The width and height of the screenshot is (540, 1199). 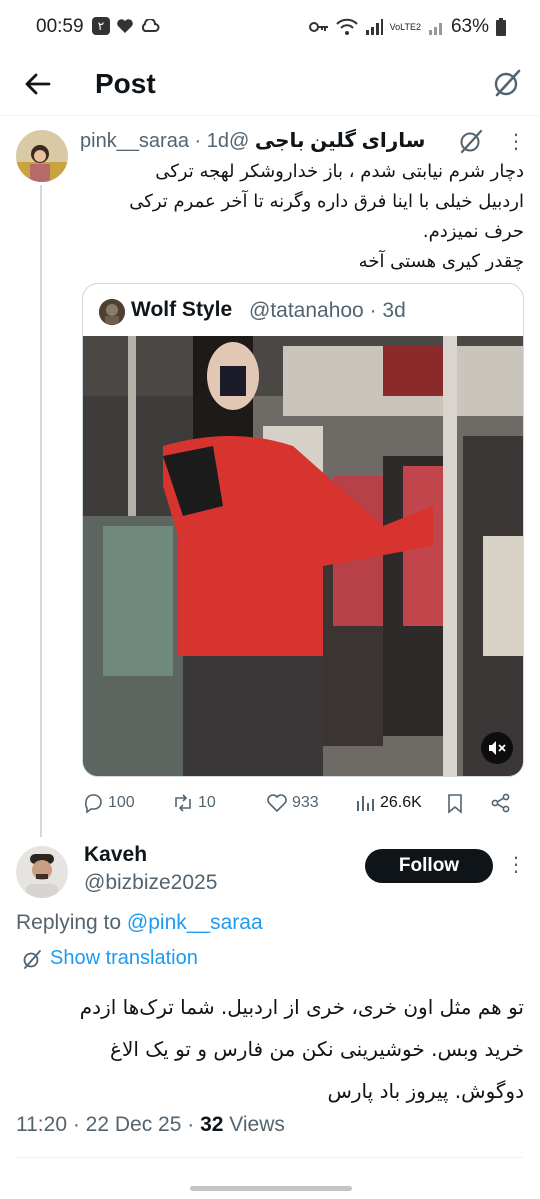 What do you see at coordinates (71, 922) in the screenshot?
I see `replying-prefix: Replying to` at bounding box center [71, 922].